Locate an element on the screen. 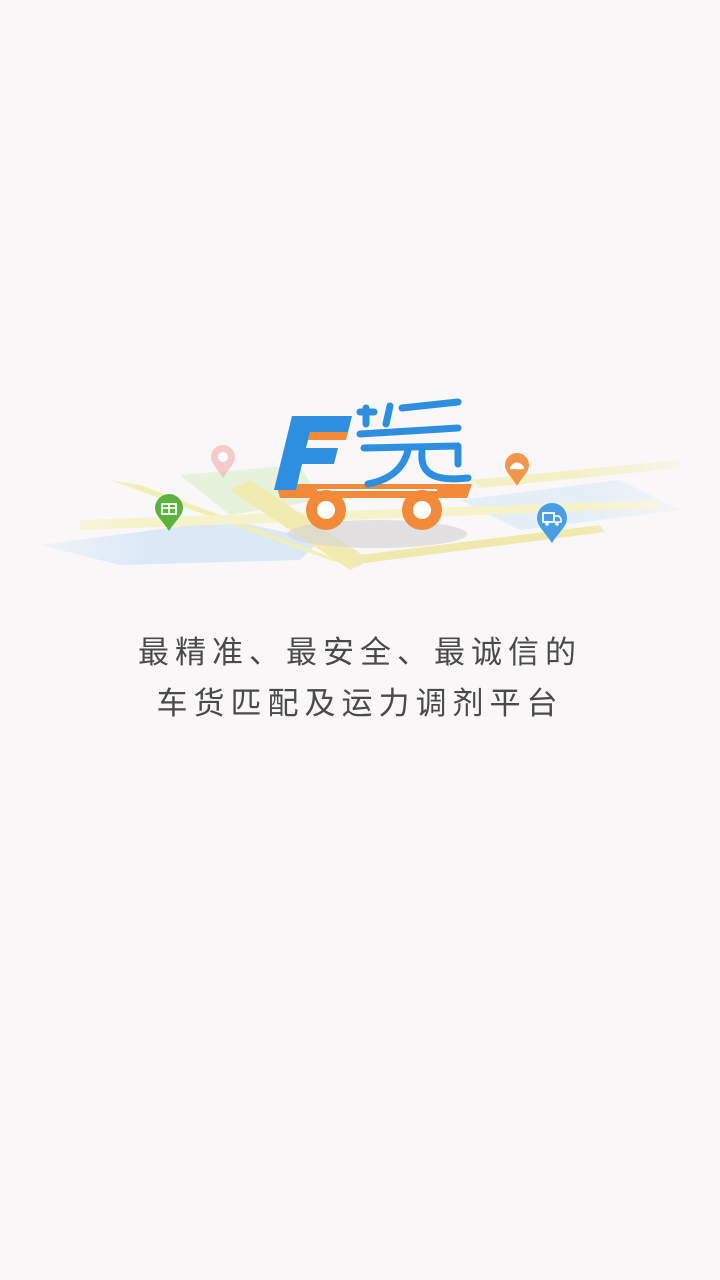 The image size is (720, 1280). location-pin-icon is located at coordinates (223, 461).